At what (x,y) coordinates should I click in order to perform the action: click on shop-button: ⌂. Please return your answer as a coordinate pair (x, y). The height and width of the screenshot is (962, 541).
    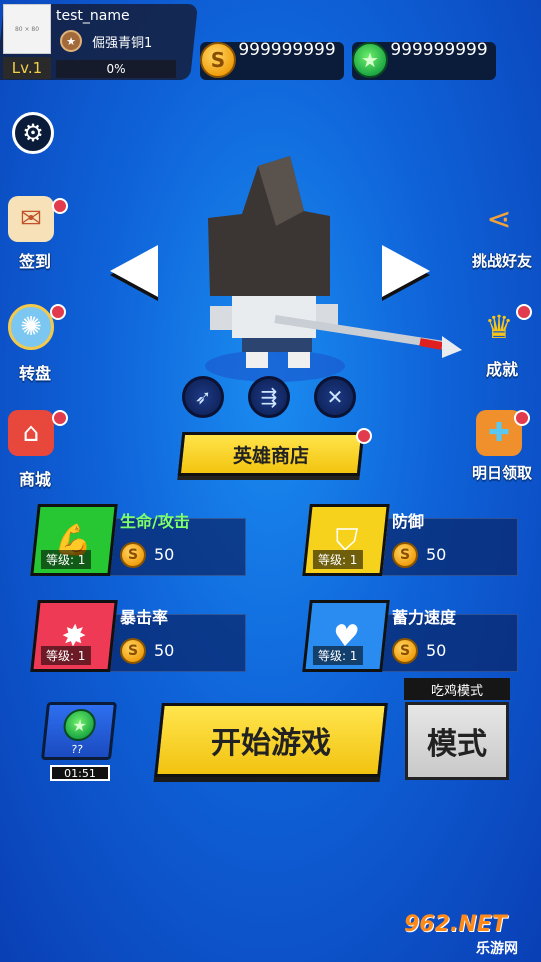
    Looking at the image, I should click on (31, 433).